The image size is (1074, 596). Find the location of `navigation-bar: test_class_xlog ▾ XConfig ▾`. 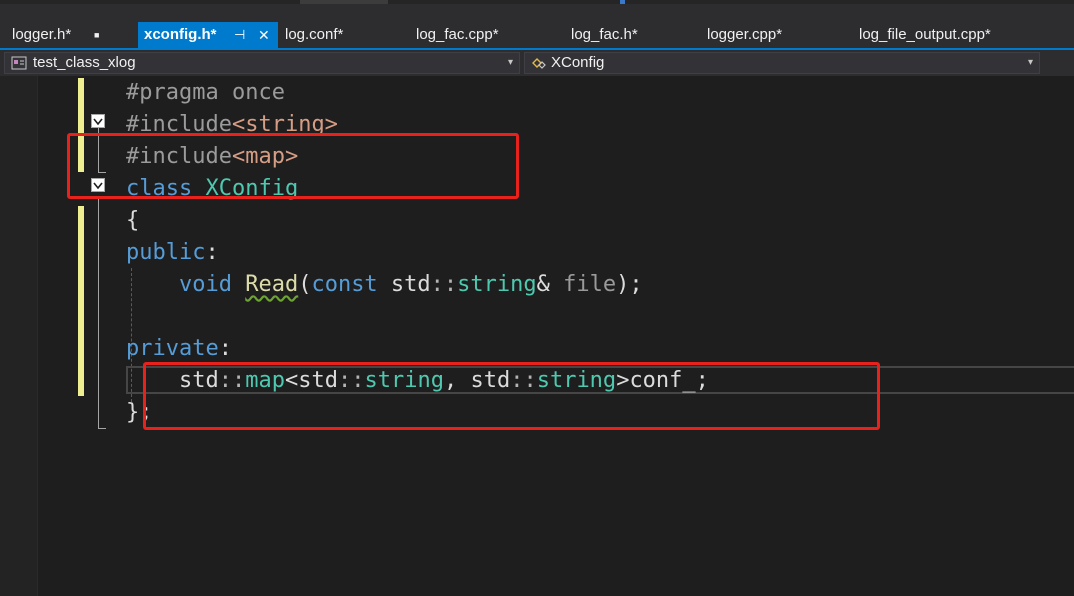

navigation-bar: test_class_xlog ▾ XConfig ▾ is located at coordinates (537, 63).